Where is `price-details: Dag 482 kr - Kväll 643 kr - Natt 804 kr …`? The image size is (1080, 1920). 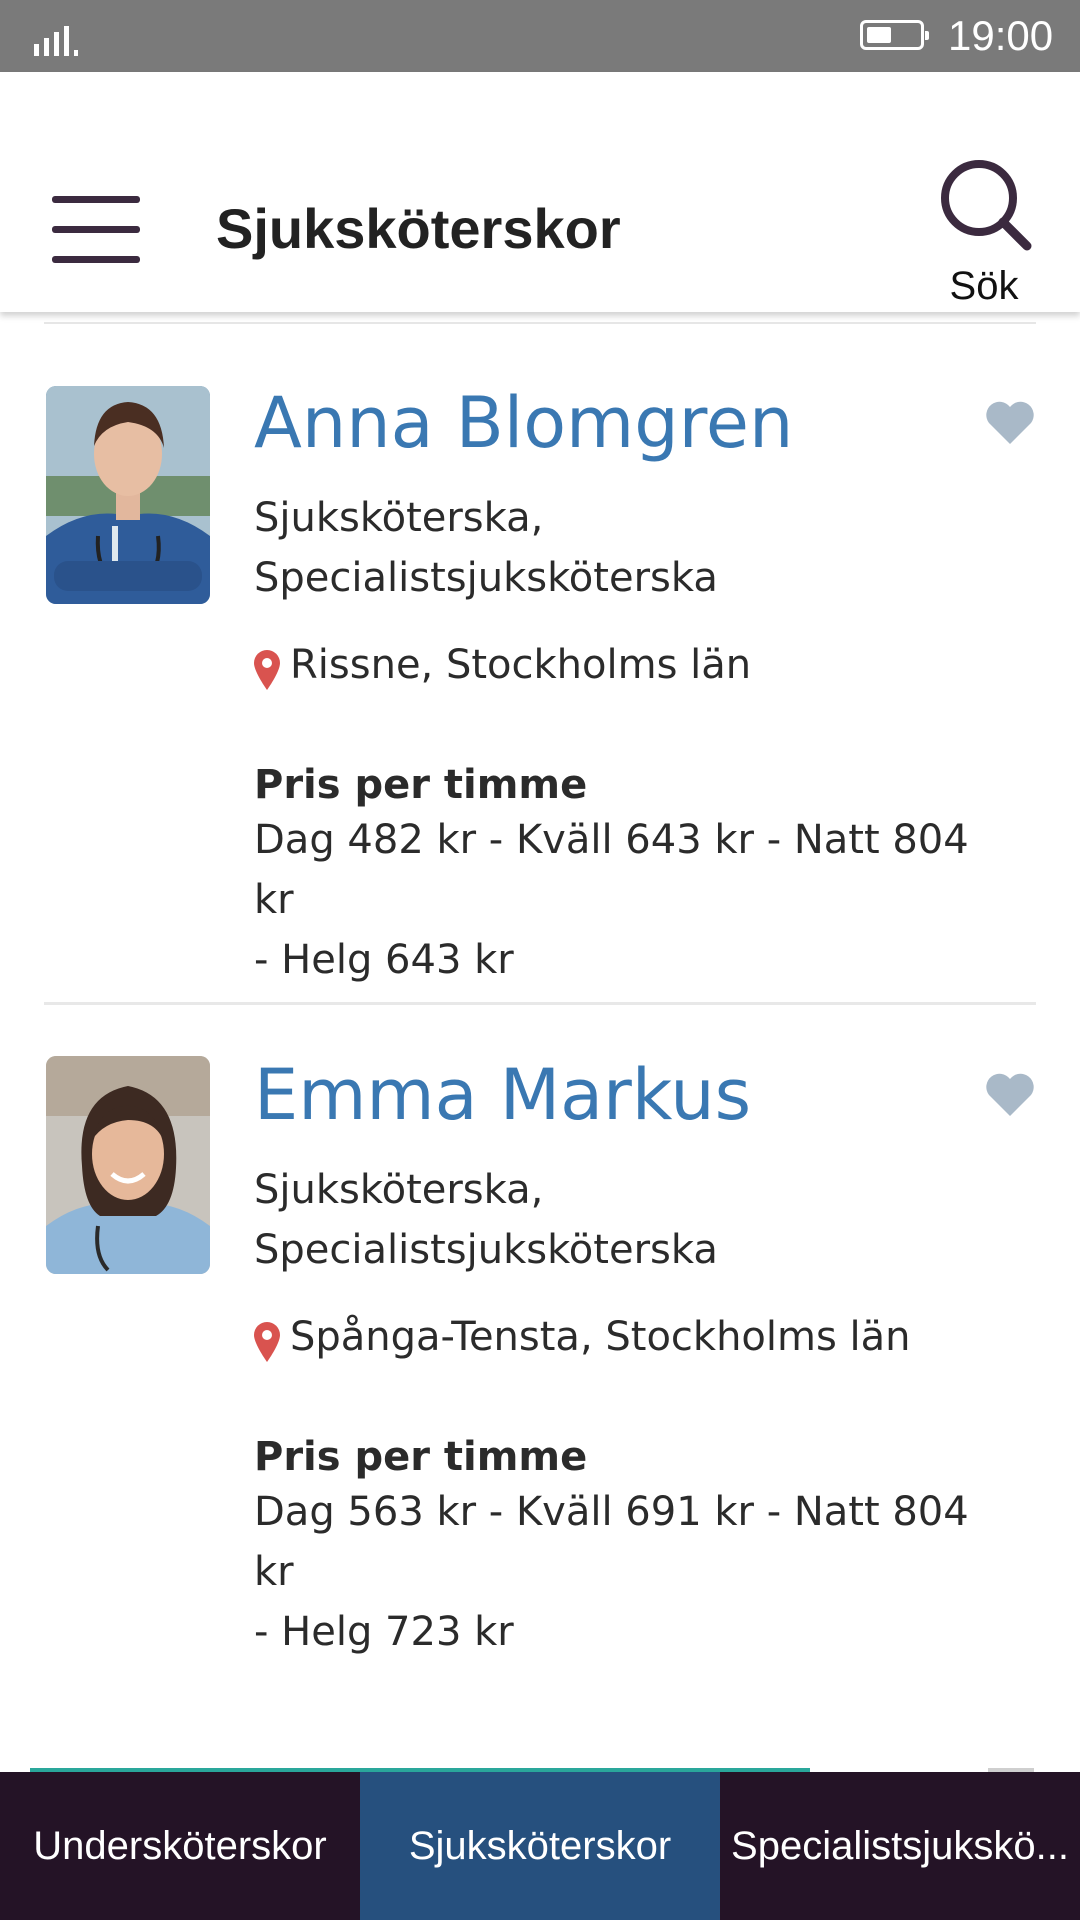 price-details: Dag 482 kr - Kväll 643 kr - Natt 804 kr … is located at coordinates (634, 900).